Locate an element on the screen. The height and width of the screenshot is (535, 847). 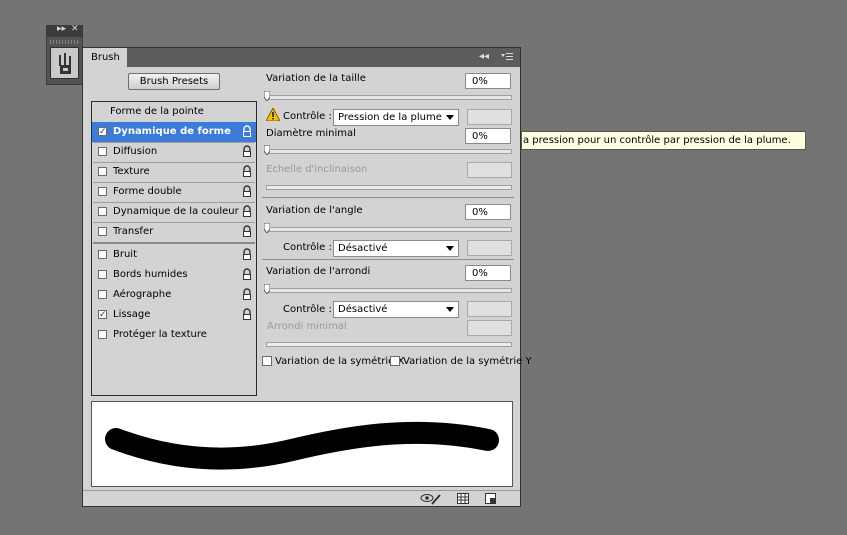
size-control-value: Pression de la plume is located at coordinates (390, 117).